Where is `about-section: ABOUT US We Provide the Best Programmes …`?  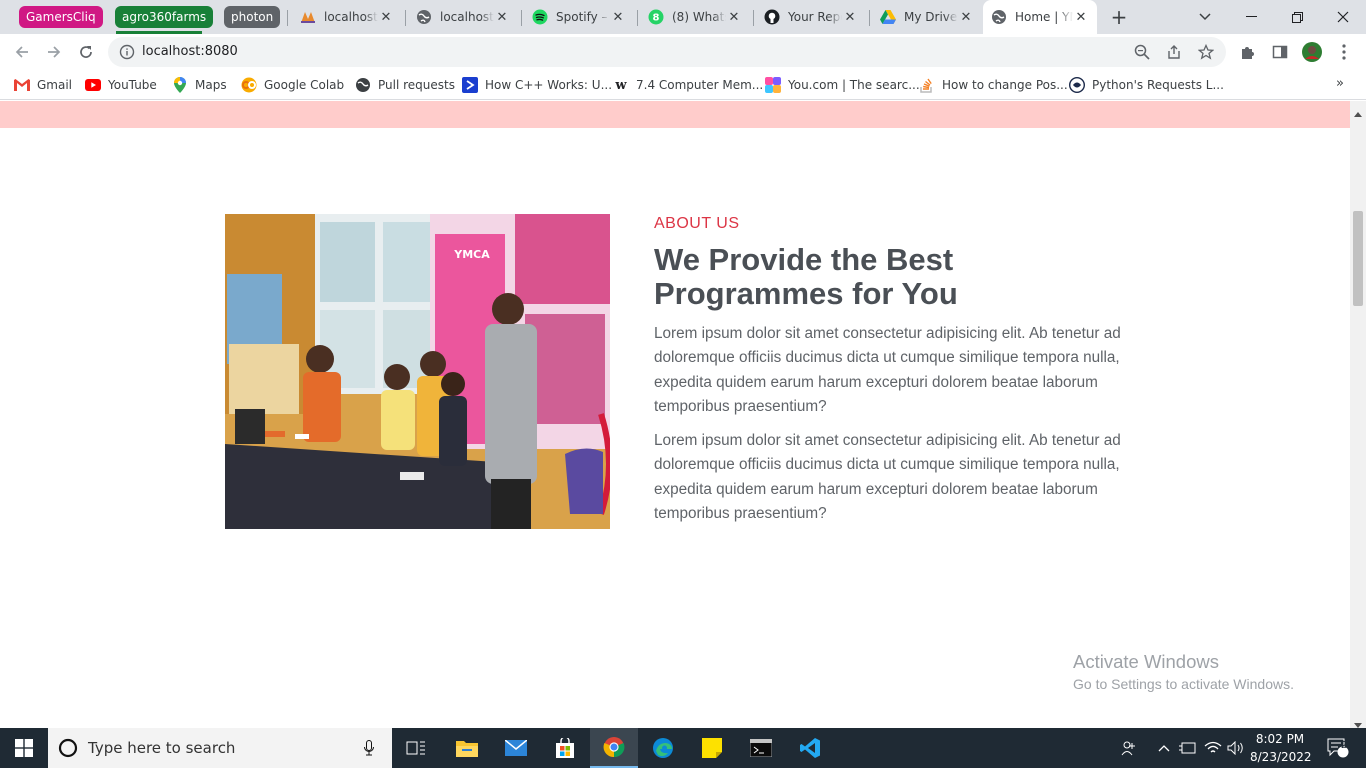
about-section: ABOUT US We Provide the Best Programmes … is located at coordinates (894, 370).